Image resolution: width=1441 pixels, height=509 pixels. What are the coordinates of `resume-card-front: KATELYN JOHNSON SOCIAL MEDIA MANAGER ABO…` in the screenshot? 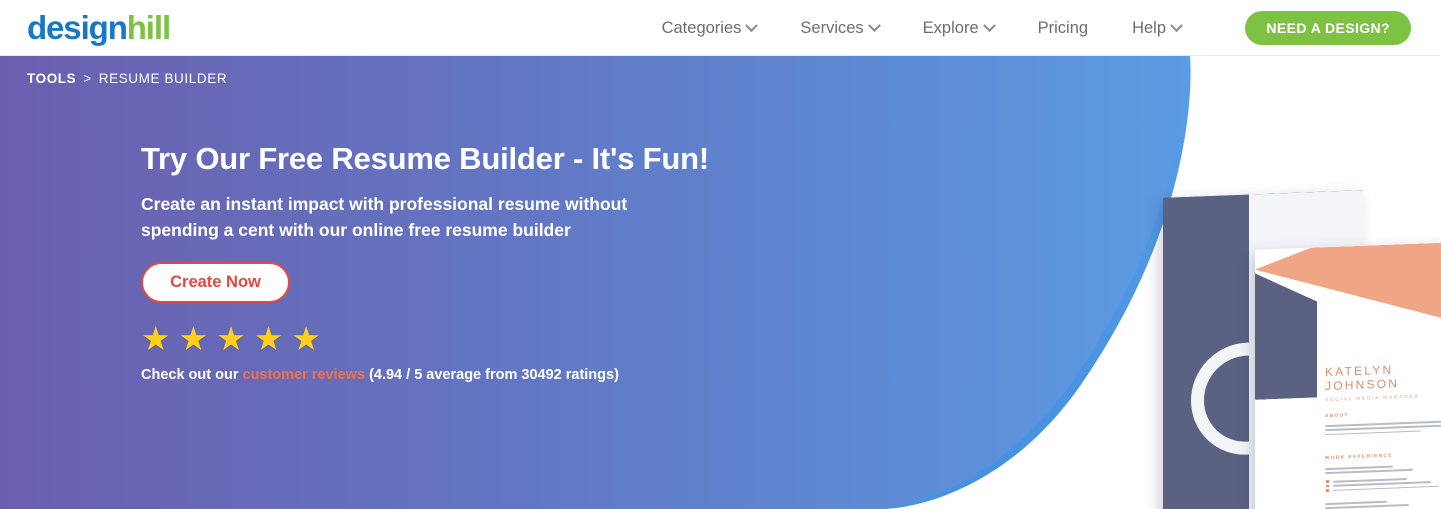 It's located at (1348, 375).